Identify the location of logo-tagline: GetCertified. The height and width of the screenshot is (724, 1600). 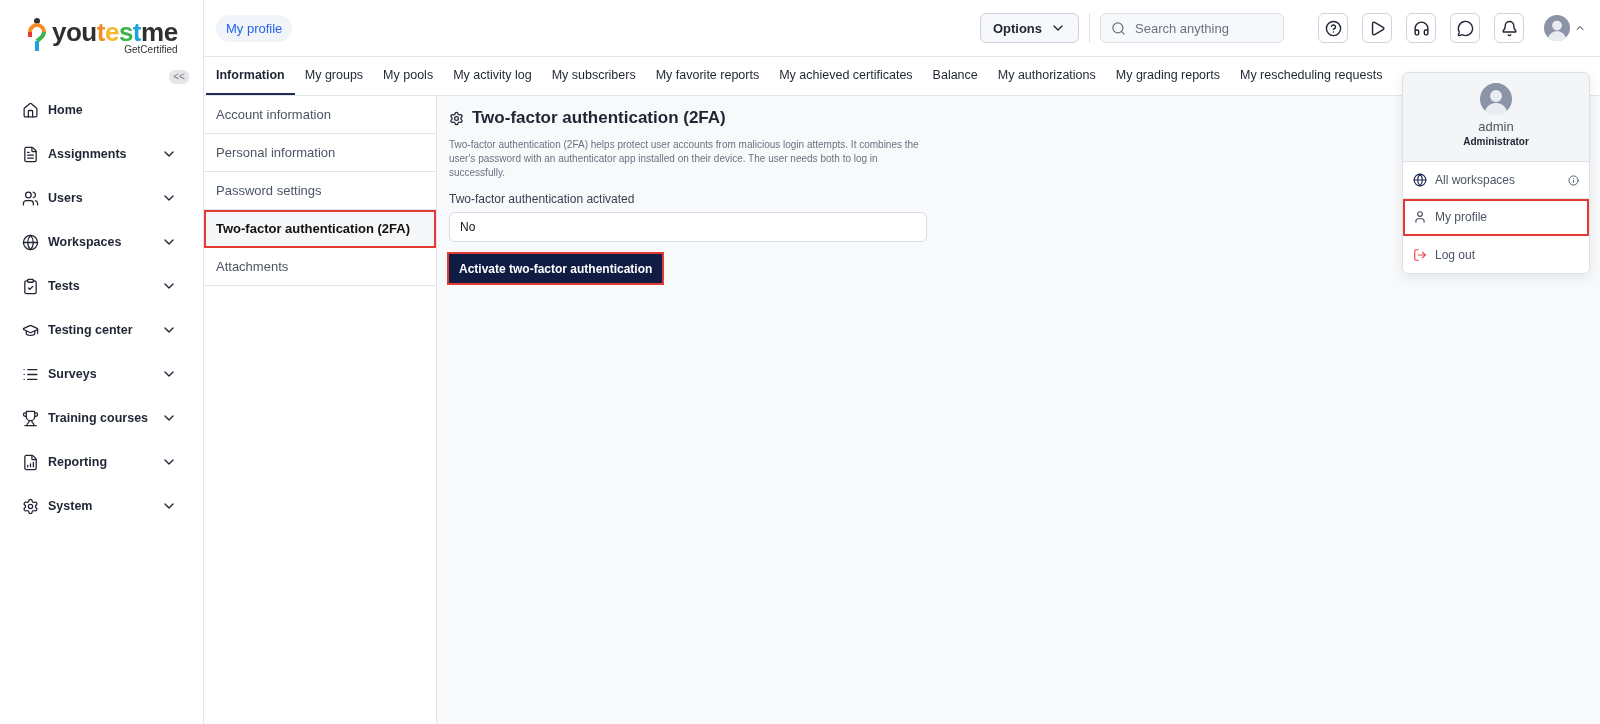
(151, 49).